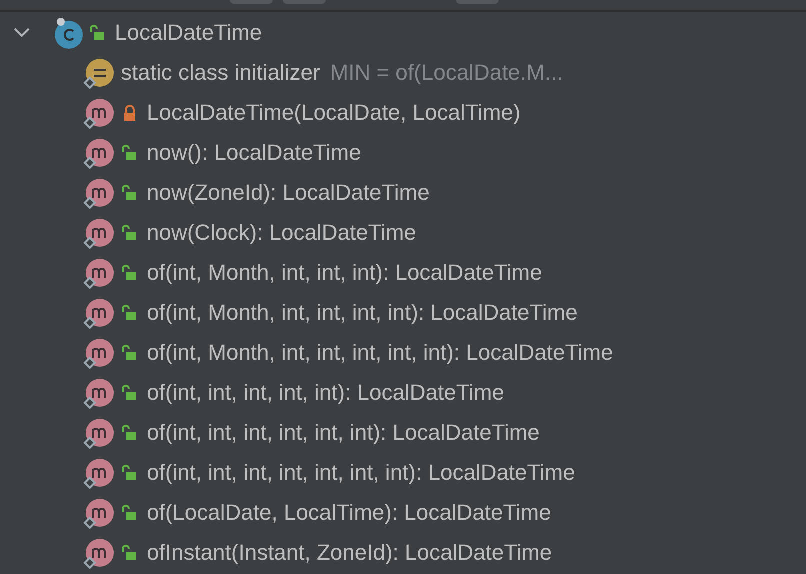 This screenshot has height=574, width=806. I want to click on member-signature: of(int, int, int, int, int, int, int): LocalDateTime, so click(361, 473).